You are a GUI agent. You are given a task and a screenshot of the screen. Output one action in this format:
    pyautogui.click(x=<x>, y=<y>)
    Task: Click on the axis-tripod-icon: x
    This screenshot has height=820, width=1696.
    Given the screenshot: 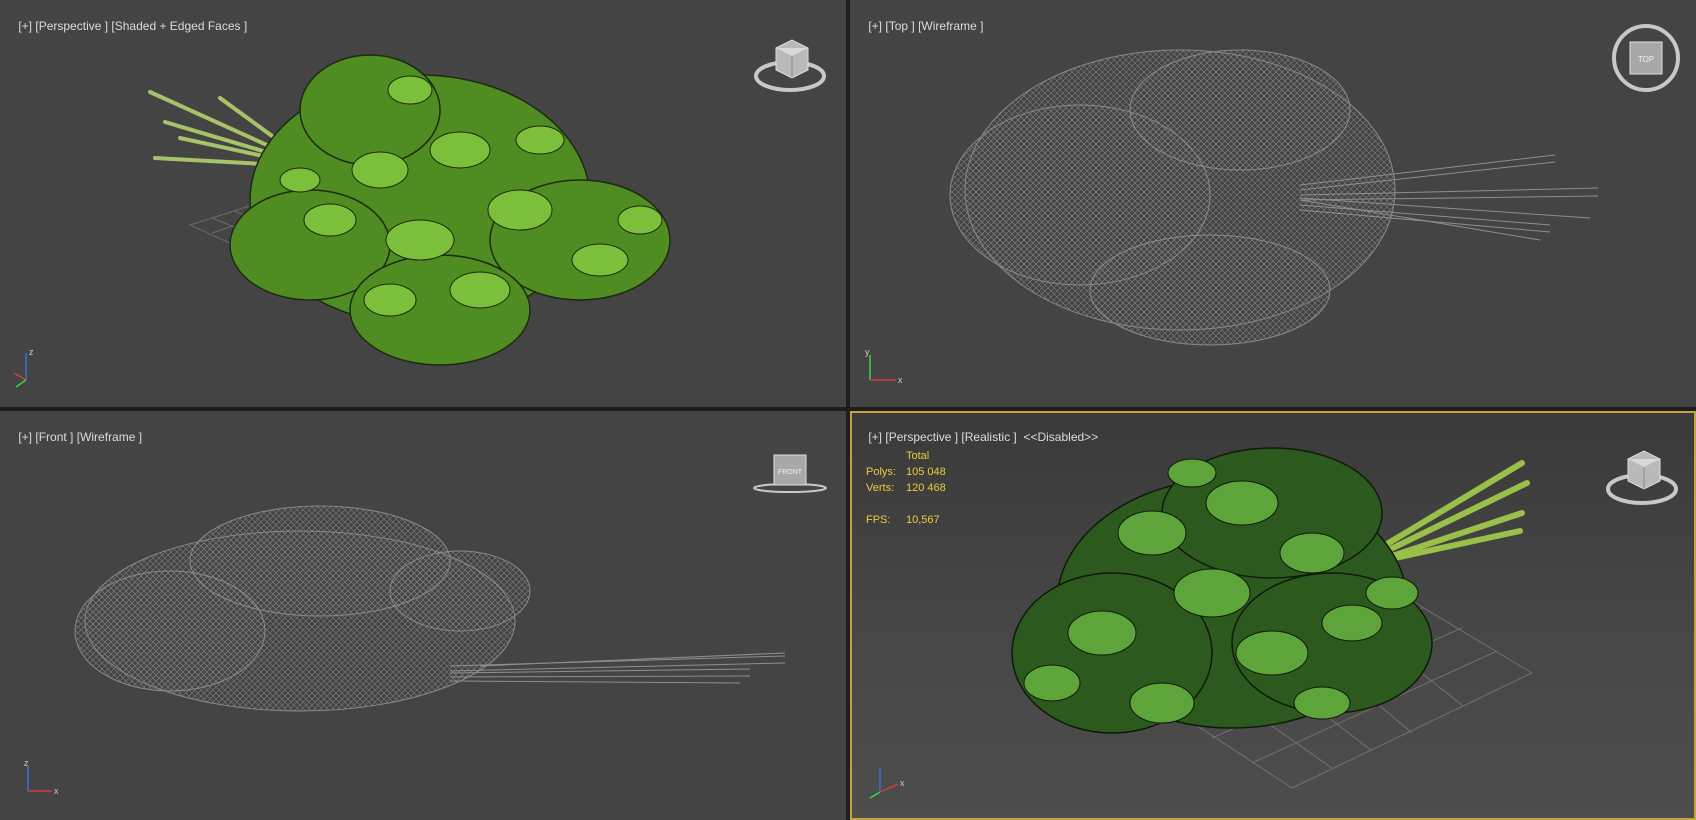 What is the action you would take?
    pyautogui.click(x=887, y=783)
    